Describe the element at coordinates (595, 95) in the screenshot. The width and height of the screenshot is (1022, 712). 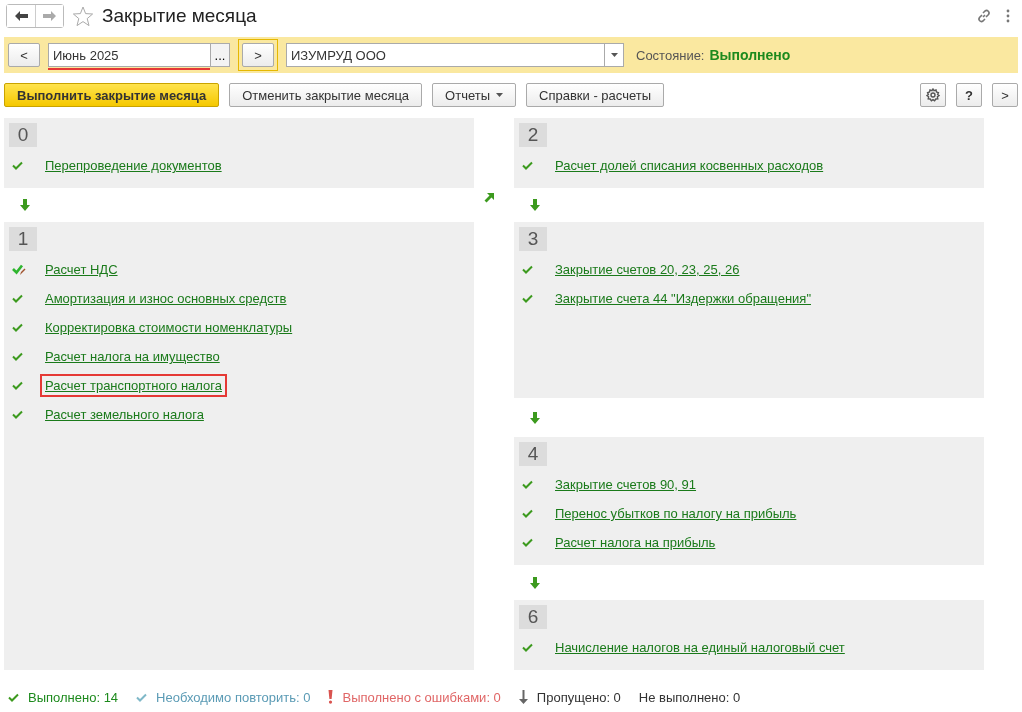
I see `action-button: Справки - расчеты` at that location.